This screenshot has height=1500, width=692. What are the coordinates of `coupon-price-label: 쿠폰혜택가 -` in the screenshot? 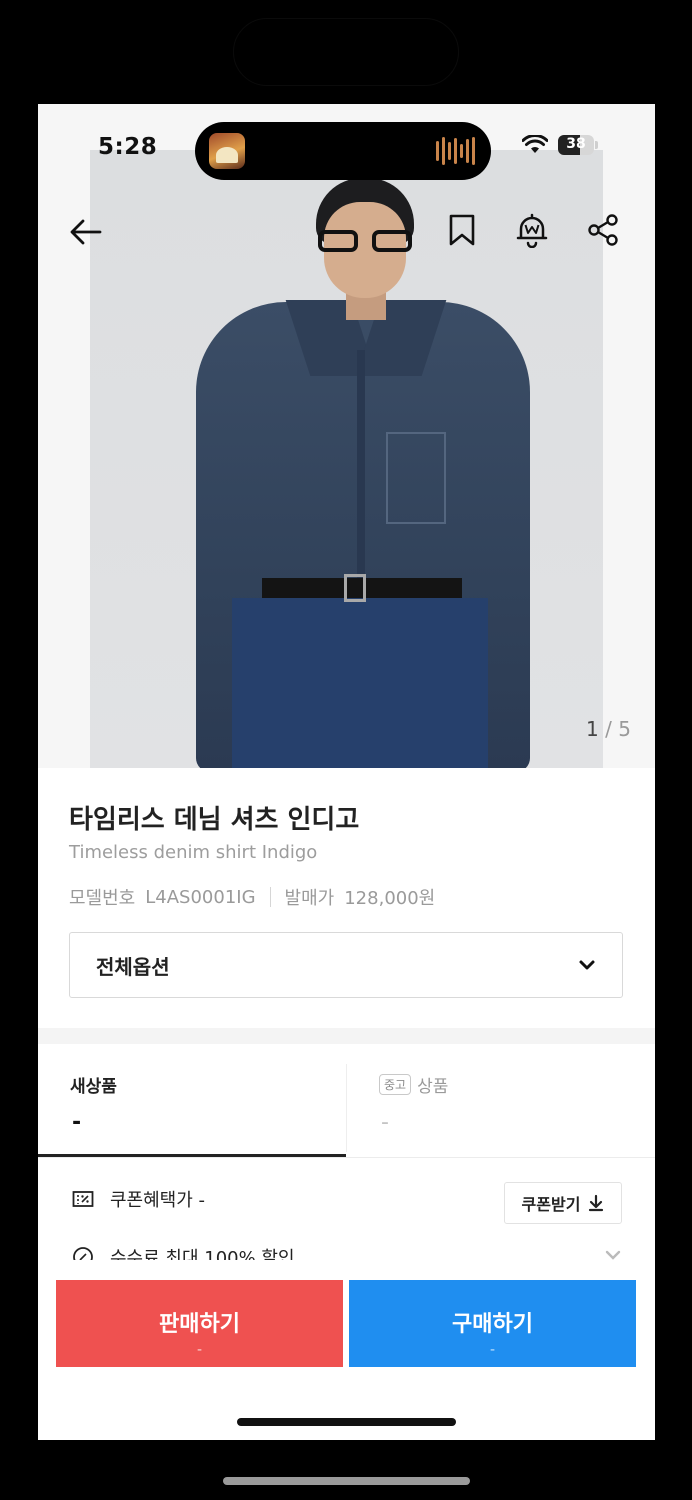 It's located at (158, 1200).